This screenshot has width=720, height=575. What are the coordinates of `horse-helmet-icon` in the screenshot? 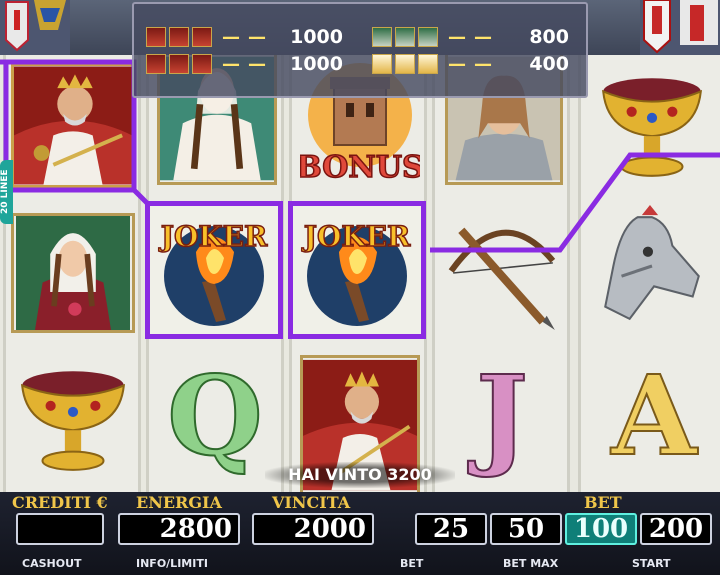 It's located at (652, 263).